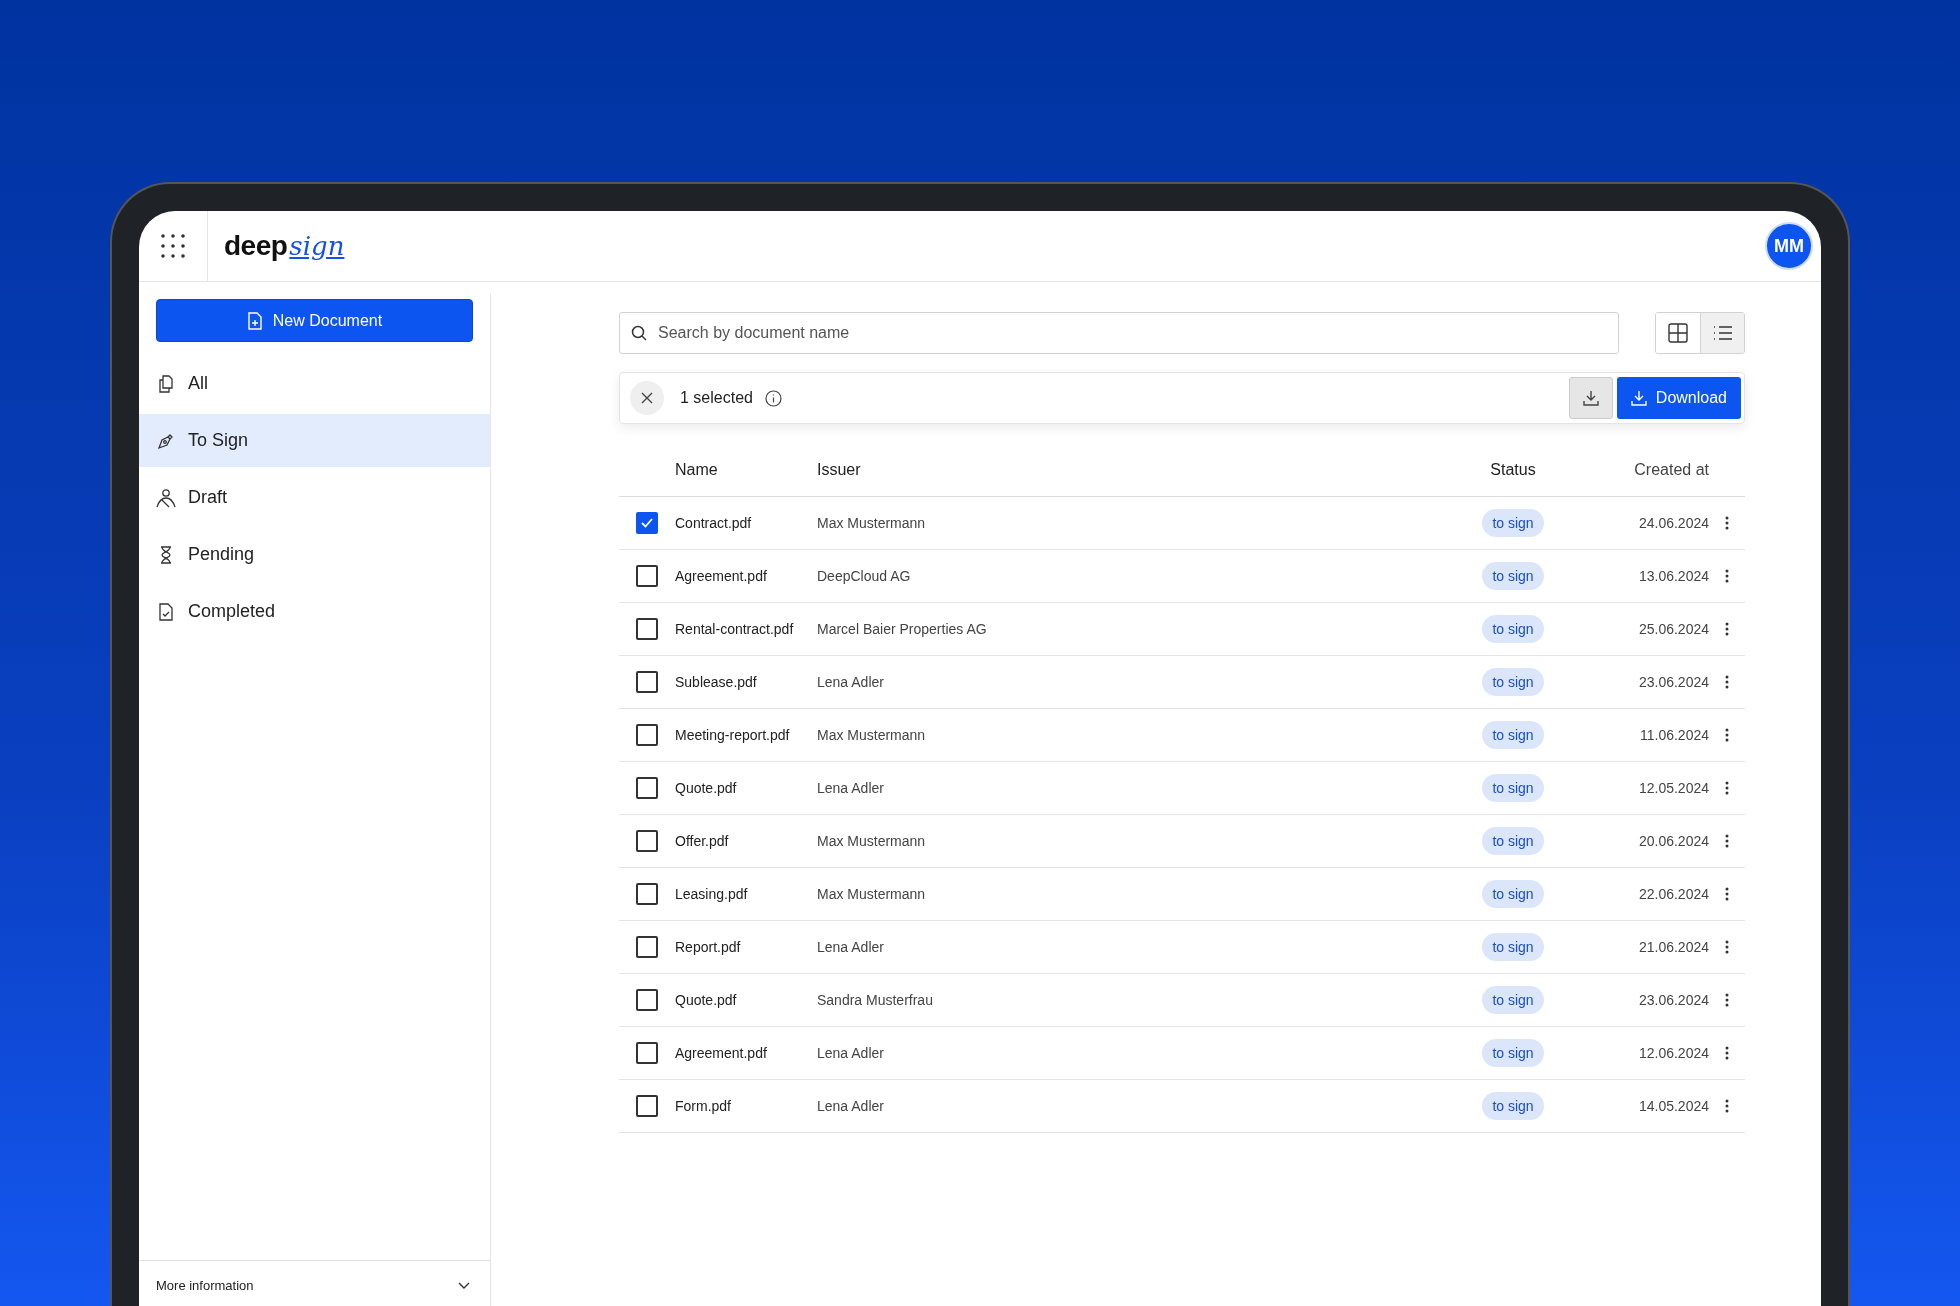 Image resolution: width=1960 pixels, height=1306 pixels. Describe the element at coordinates (1673, 1106) in the screenshot. I see `created-date: 14.05.2024` at that location.